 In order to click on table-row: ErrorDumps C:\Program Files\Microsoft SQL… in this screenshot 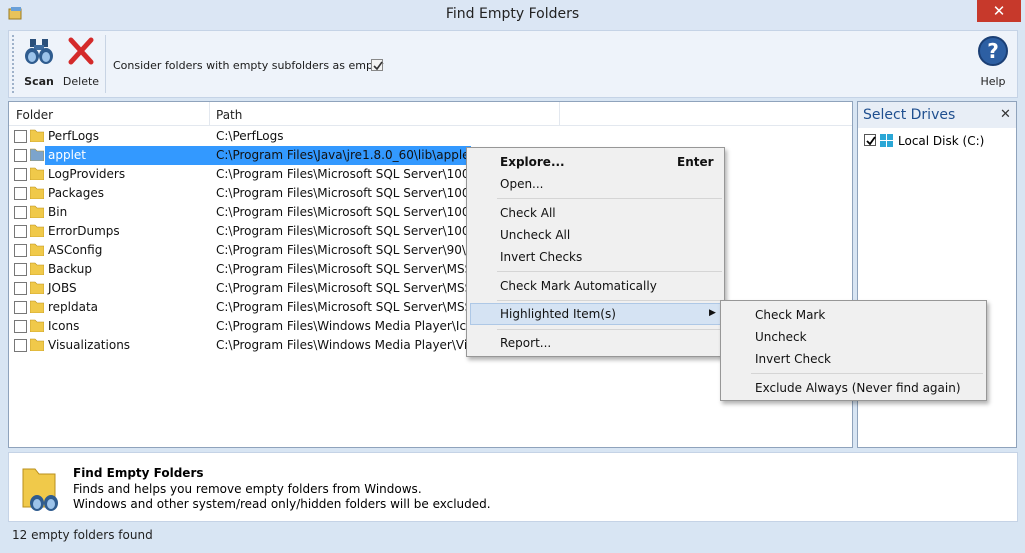, I will do `click(430, 231)`.